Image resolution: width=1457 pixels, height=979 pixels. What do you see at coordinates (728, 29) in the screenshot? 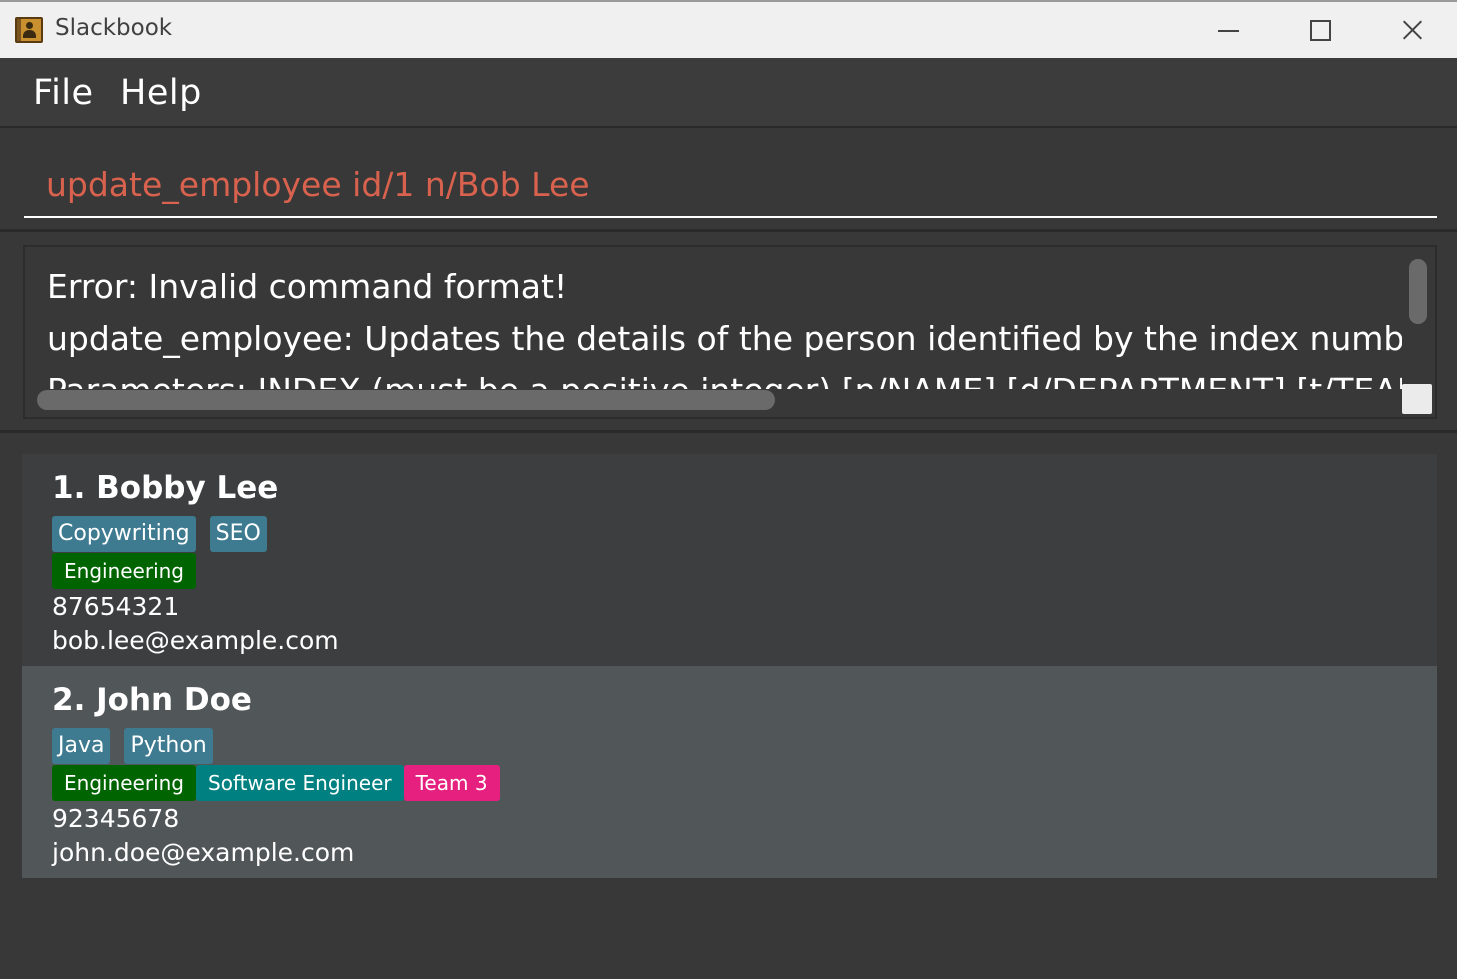
I see `title-bar: Slackbook` at bounding box center [728, 29].